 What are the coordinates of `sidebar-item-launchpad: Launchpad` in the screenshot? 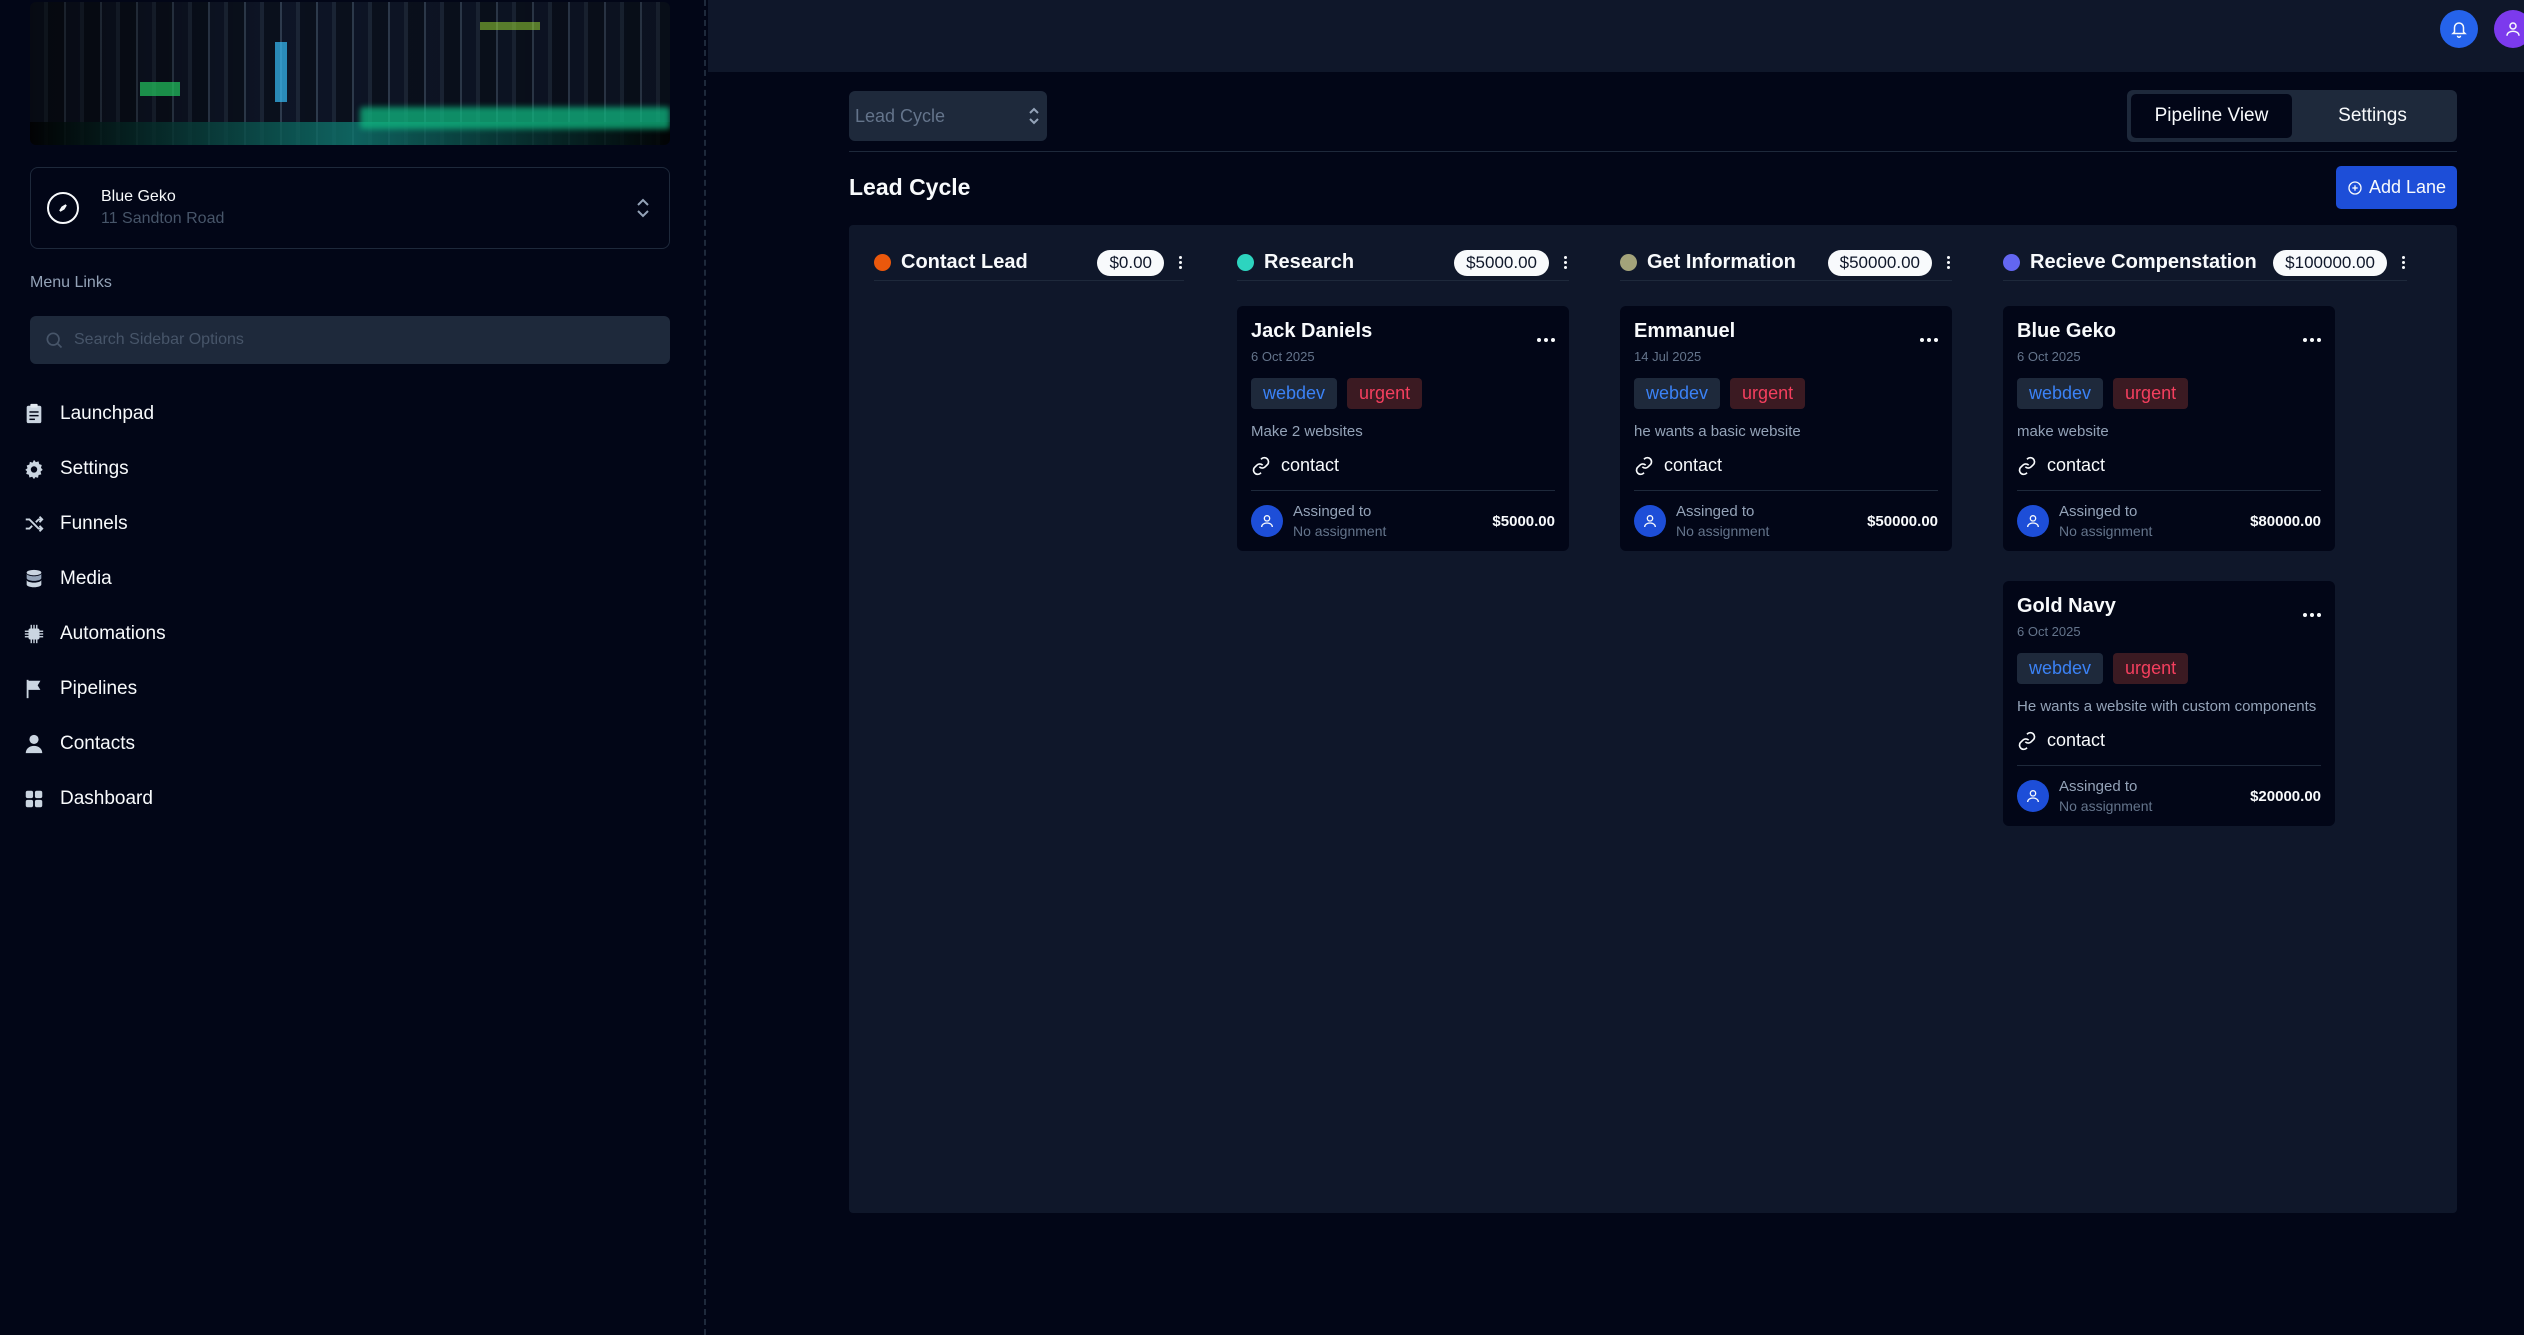 It's located at (352, 413).